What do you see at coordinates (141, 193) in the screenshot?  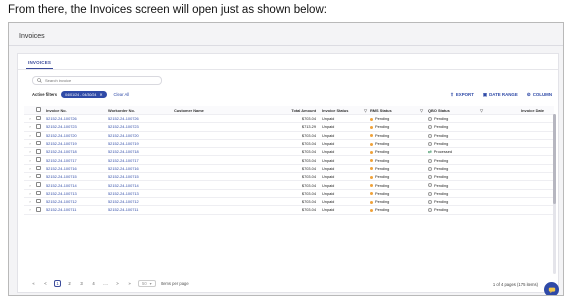 I see `workorder-no-link: 52152-24-100713` at bounding box center [141, 193].